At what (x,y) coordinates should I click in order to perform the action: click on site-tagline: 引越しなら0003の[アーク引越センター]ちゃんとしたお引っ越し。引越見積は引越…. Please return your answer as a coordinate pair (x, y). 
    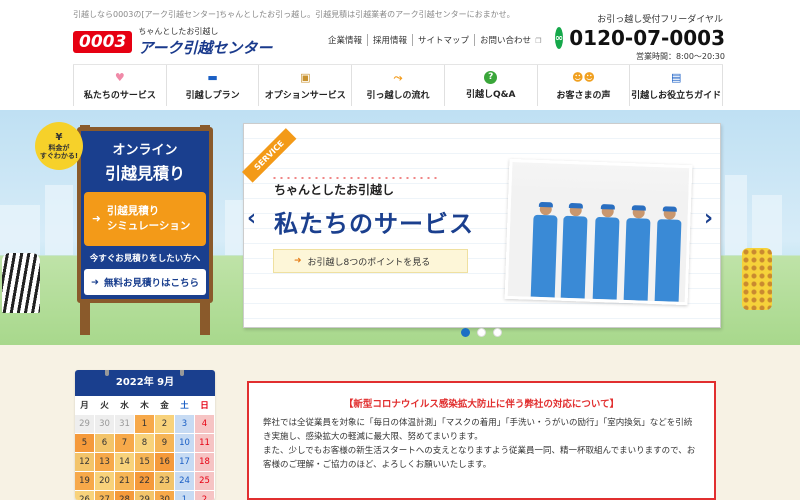
    Looking at the image, I should click on (294, 14).